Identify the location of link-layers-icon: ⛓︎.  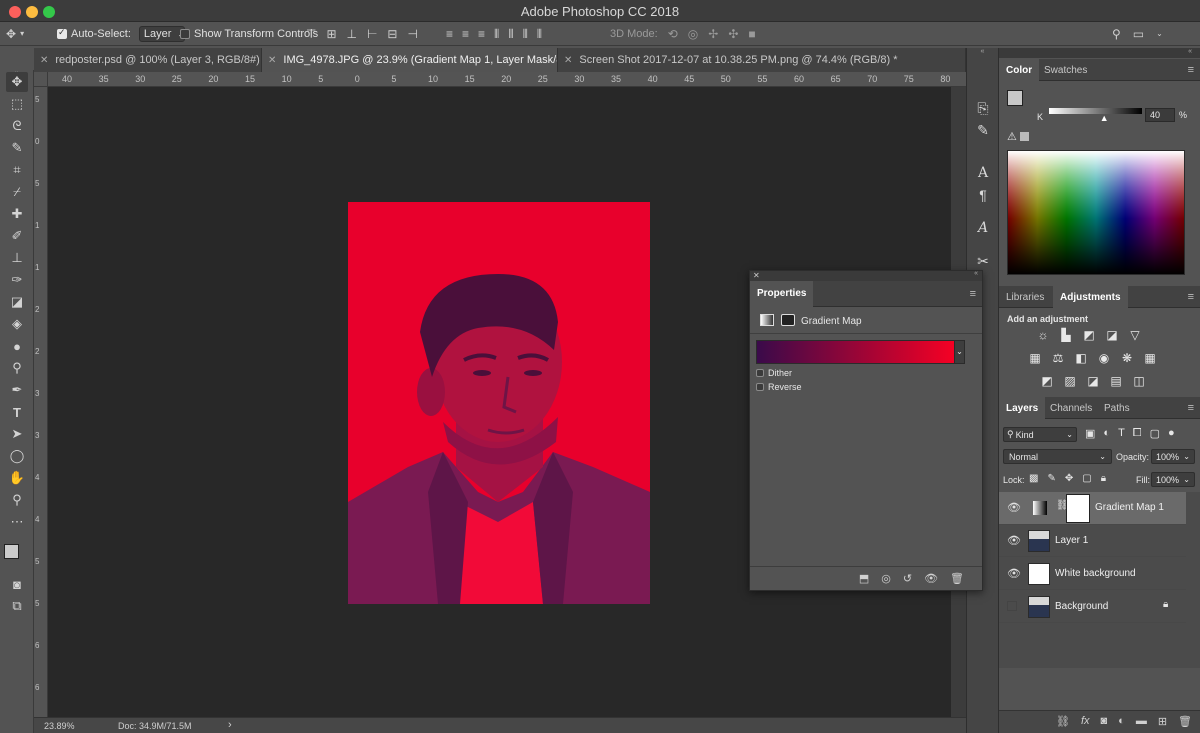
(1063, 722).